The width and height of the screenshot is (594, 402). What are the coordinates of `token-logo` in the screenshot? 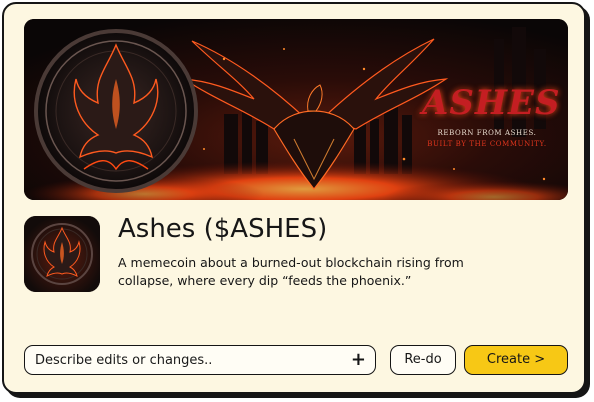 It's located at (62, 254).